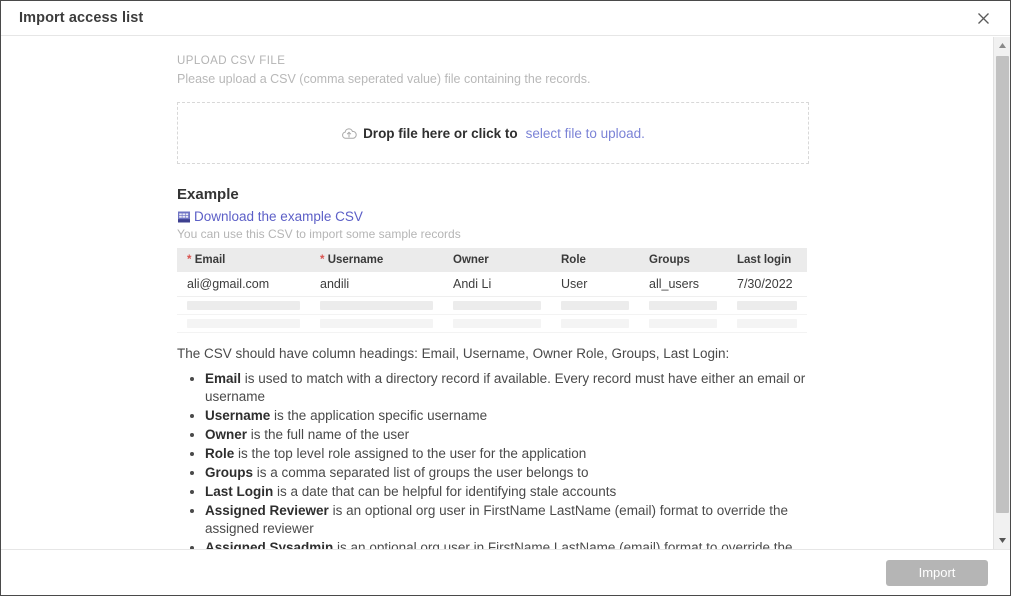 The width and height of the screenshot is (1011, 596). I want to click on field-desc: is the full name of the user, so click(328, 434).